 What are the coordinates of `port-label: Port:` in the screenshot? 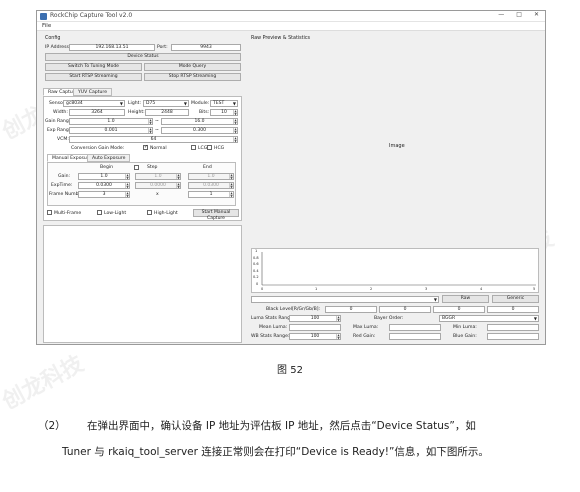 It's located at (162, 47).